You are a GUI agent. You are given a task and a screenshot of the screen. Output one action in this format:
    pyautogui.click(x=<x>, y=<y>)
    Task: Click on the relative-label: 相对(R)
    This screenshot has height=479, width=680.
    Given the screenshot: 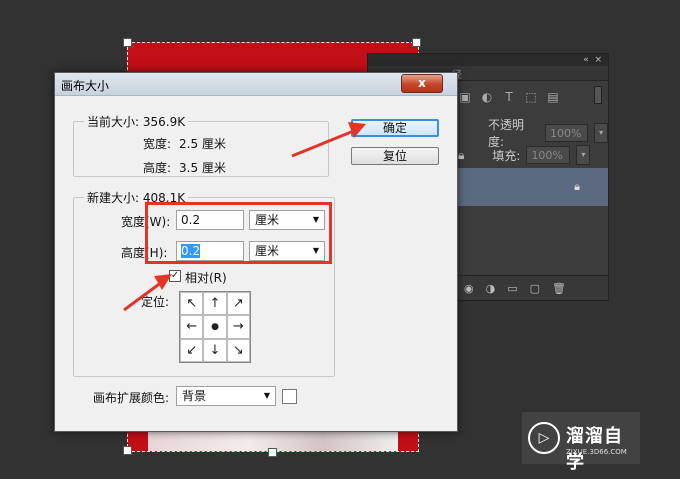 What is the action you would take?
    pyautogui.click(x=206, y=278)
    